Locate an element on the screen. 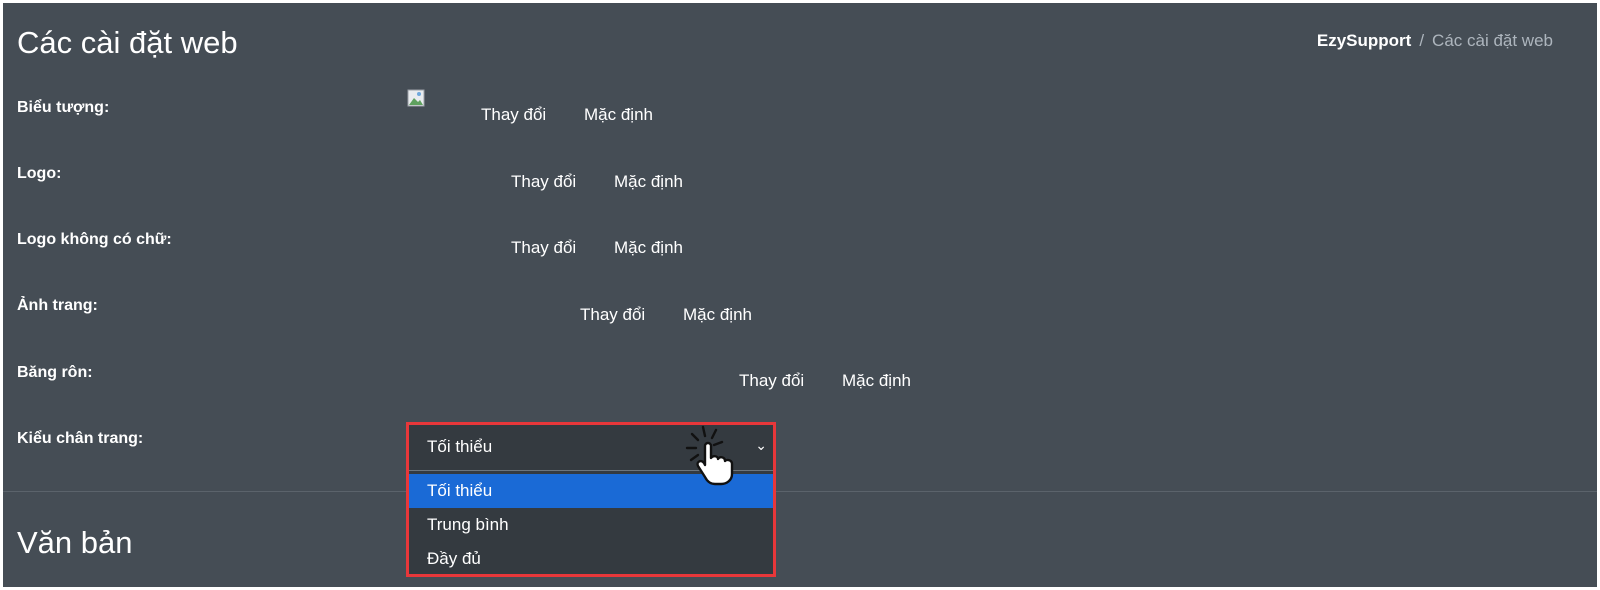 The image size is (1600, 590). setting-row-footer-style: Kiểu chân trang: is located at coordinates (797, 445).